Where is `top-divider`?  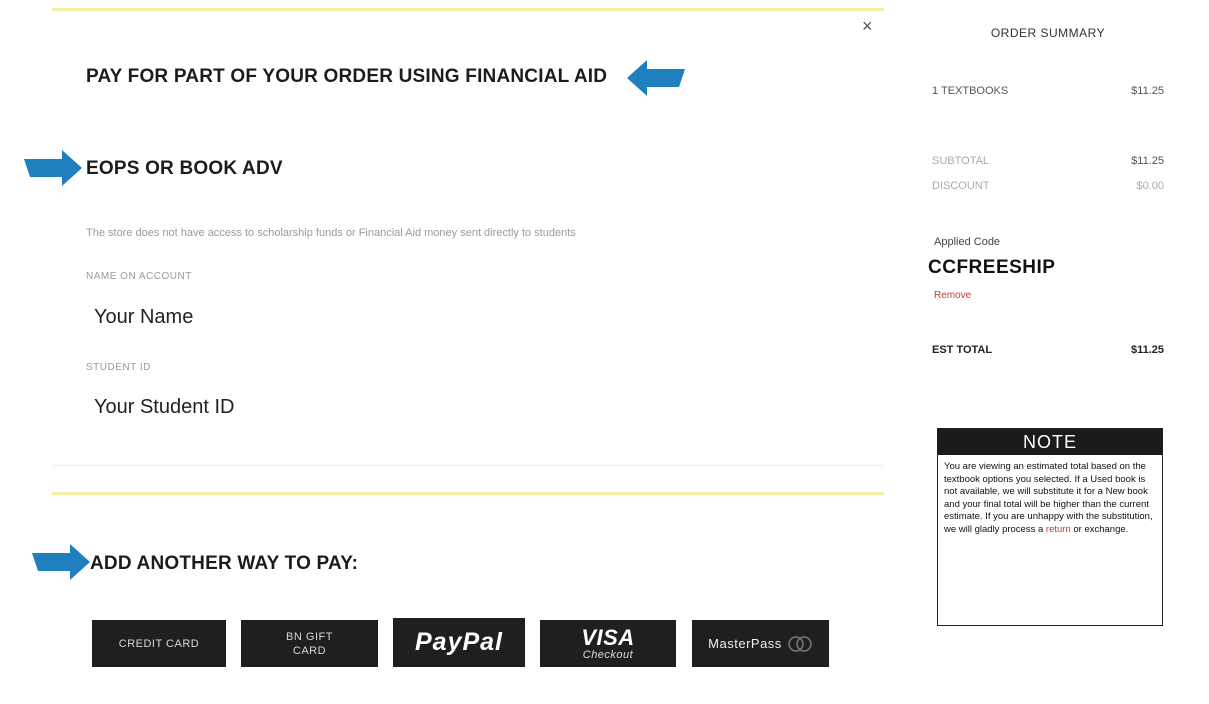
top-divider is located at coordinates (468, 9).